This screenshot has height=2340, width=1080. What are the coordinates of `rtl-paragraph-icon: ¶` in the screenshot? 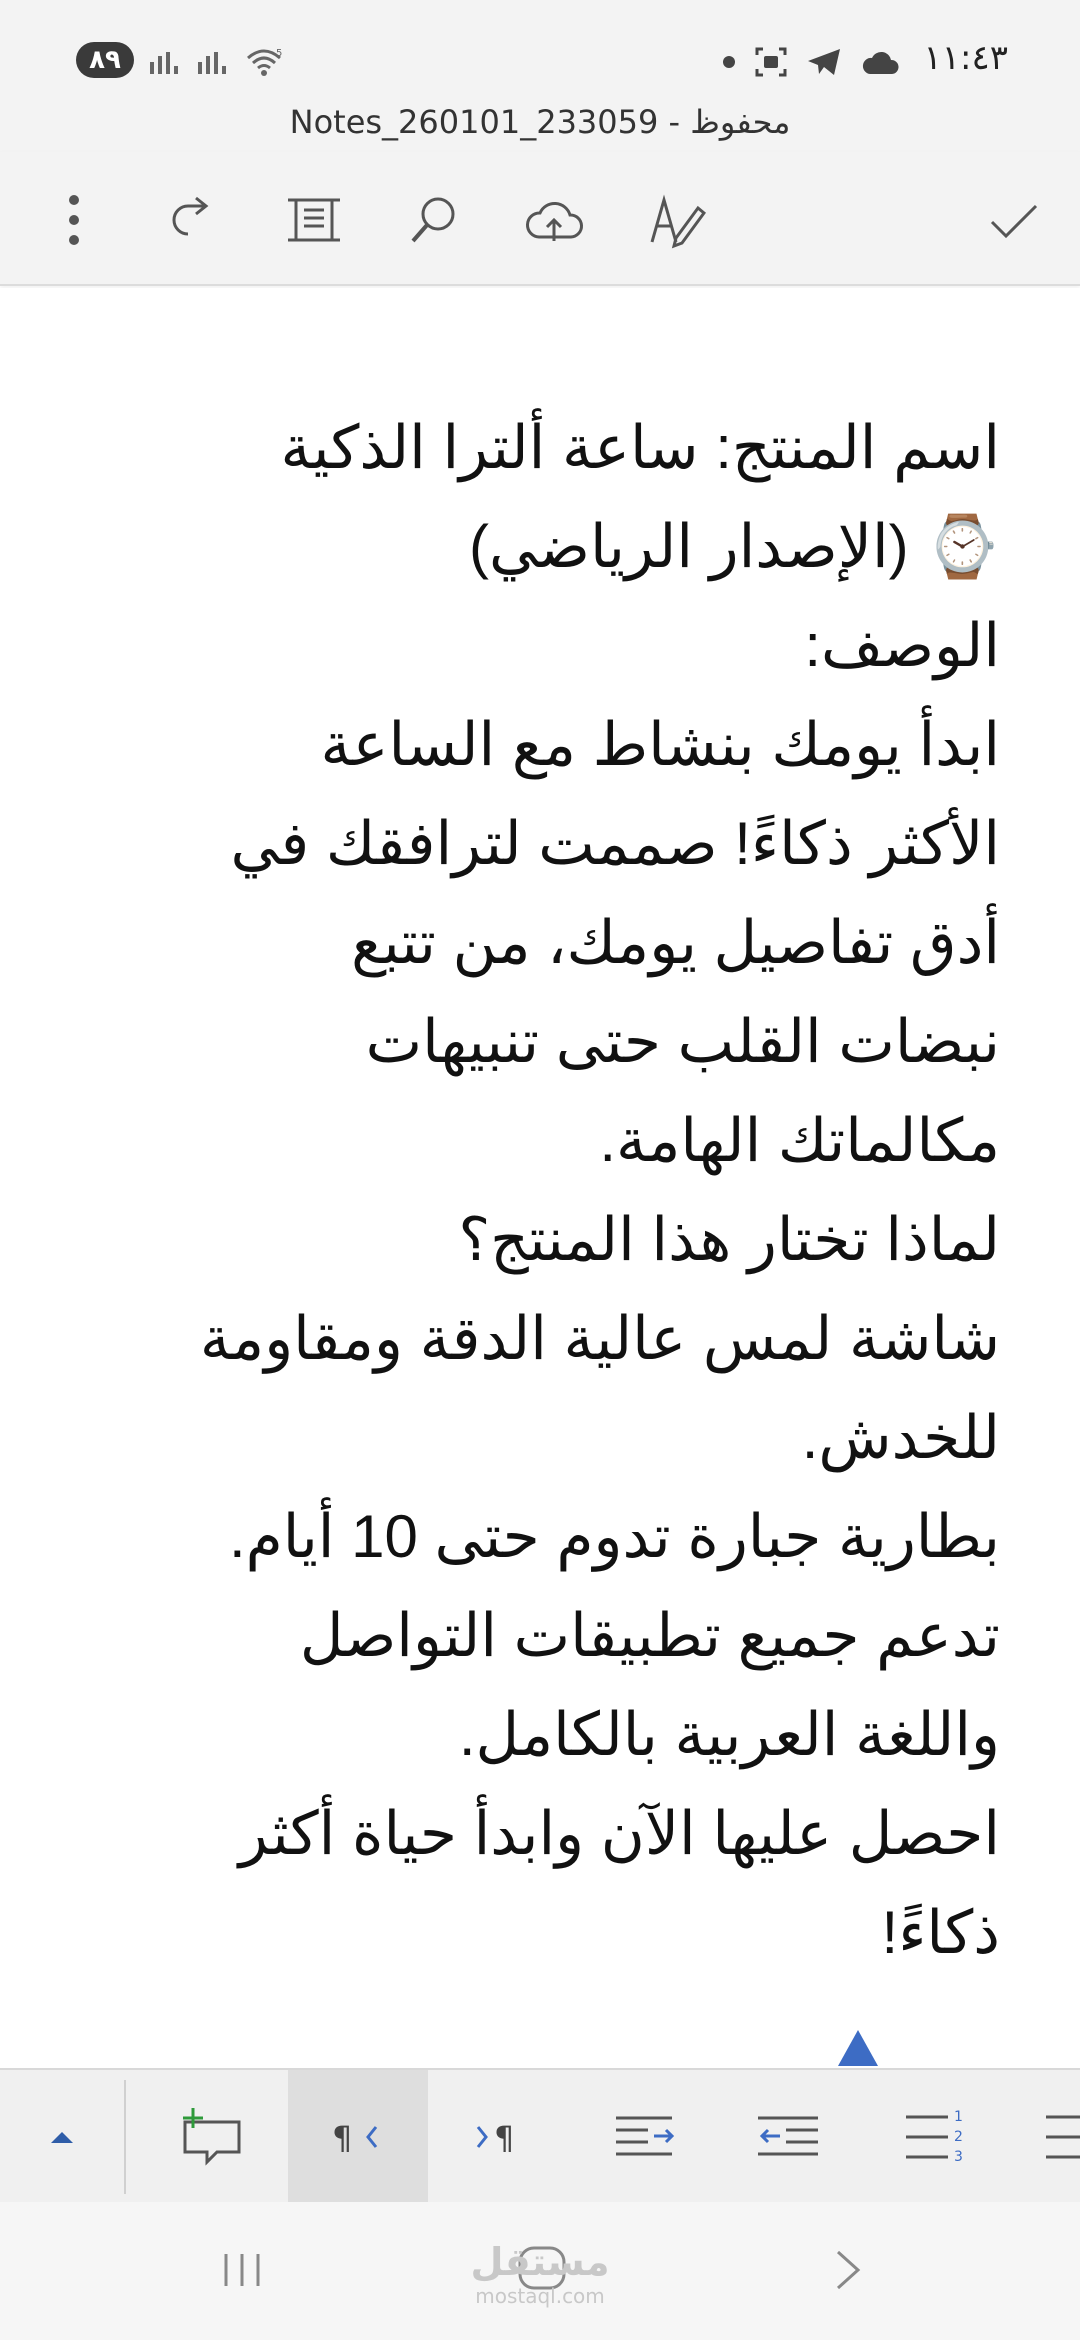 It's located at (355, 2138).